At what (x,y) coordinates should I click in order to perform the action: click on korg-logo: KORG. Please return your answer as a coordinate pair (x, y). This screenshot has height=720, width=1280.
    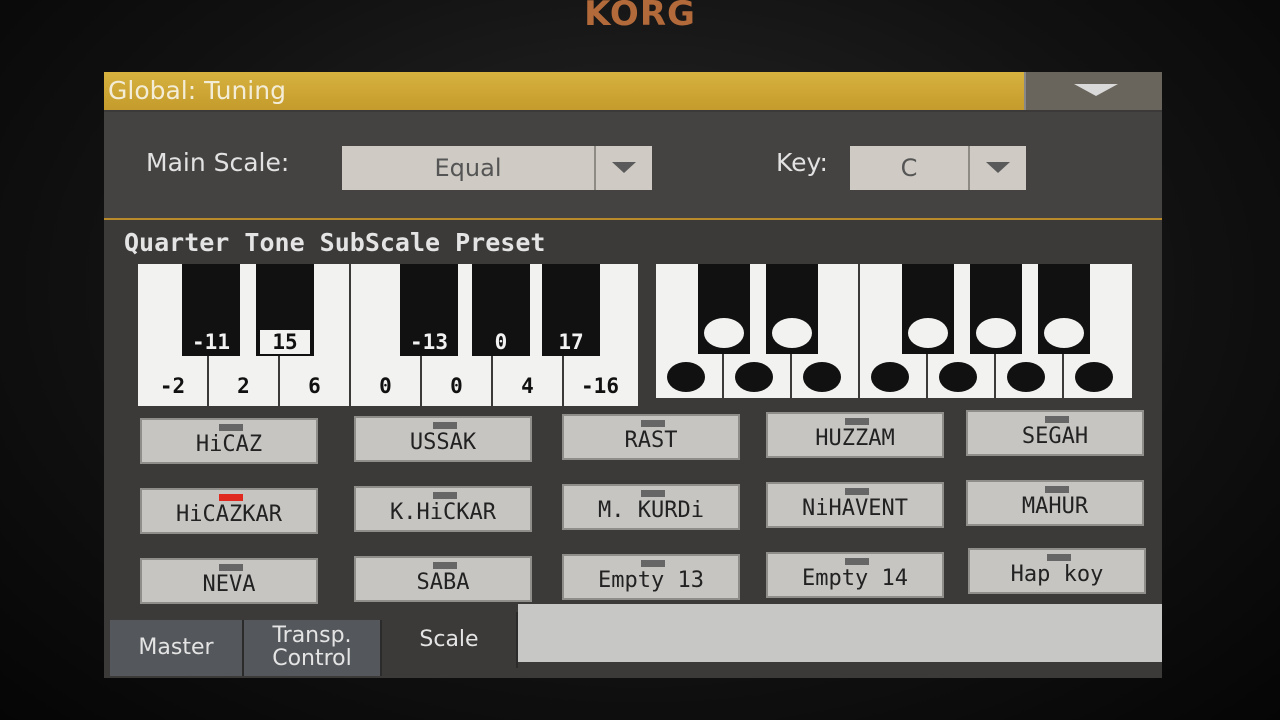
    Looking at the image, I should click on (640, 17).